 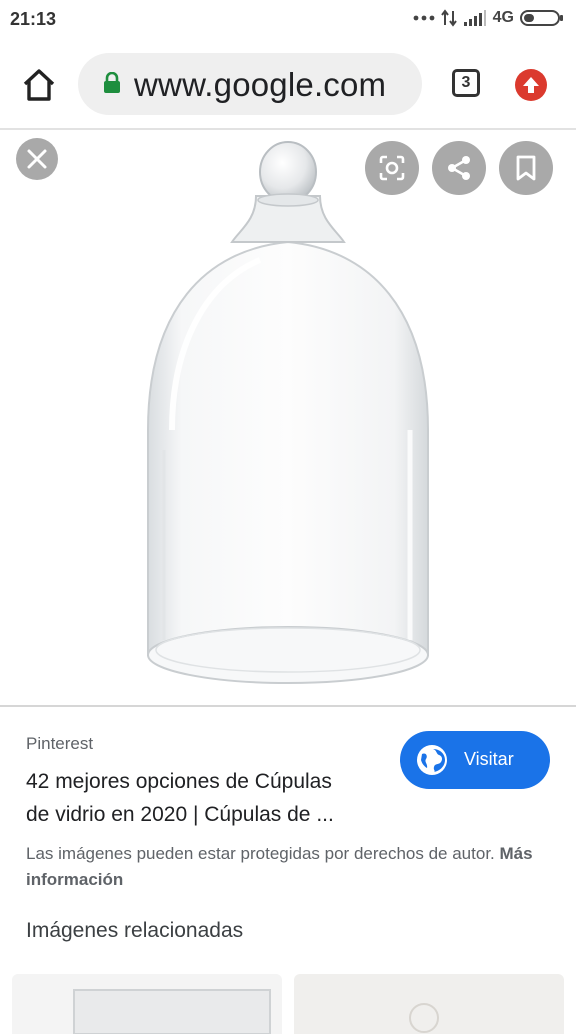 What do you see at coordinates (112, 82) in the screenshot?
I see `lock-icon` at bounding box center [112, 82].